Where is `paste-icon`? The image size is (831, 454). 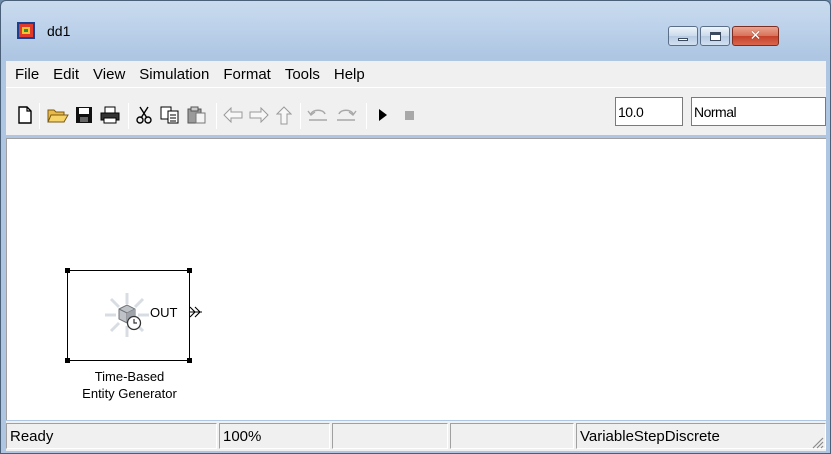
paste-icon is located at coordinates (196, 115).